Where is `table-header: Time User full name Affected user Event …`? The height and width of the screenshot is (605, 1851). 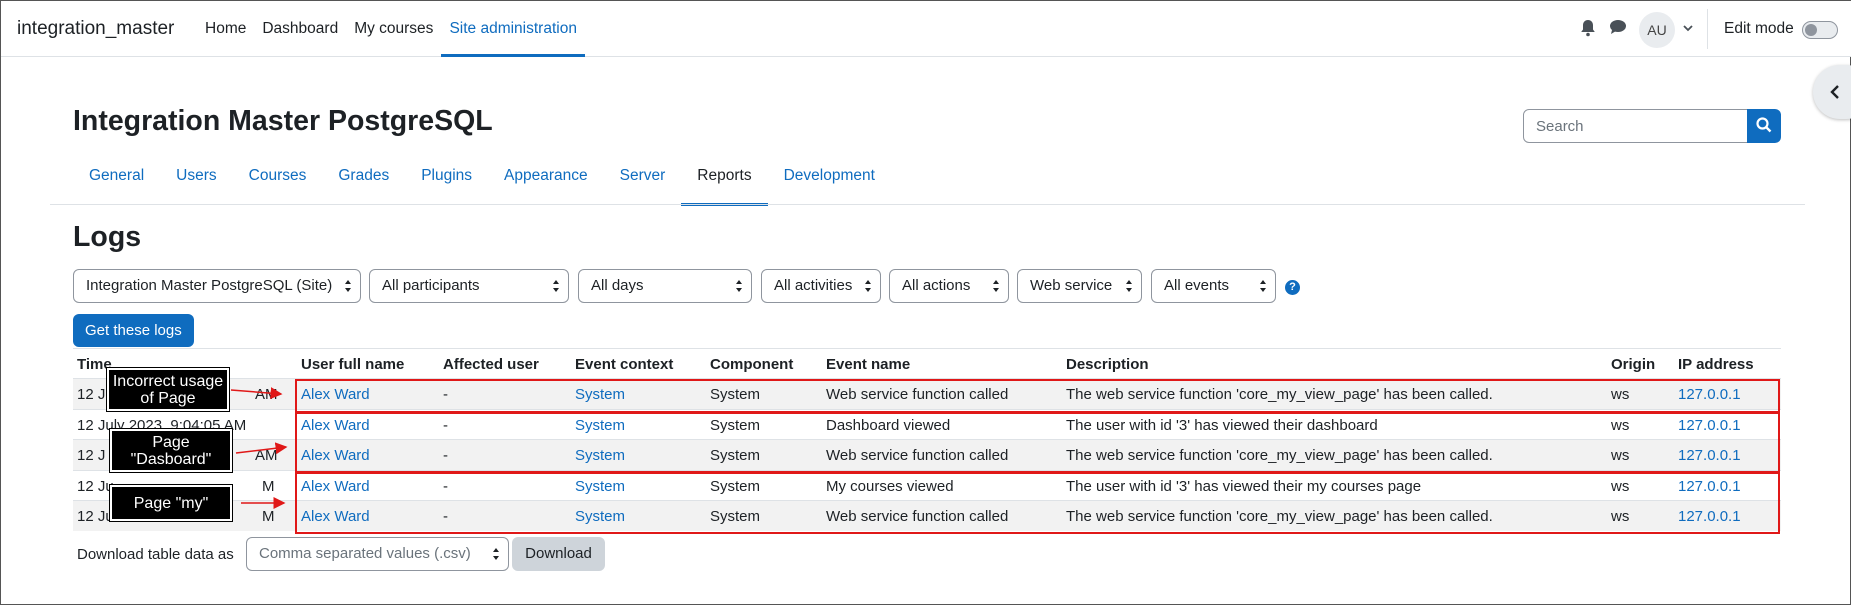
table-header: Time User full name Affected user Event … is located at coordinates (927, 363).